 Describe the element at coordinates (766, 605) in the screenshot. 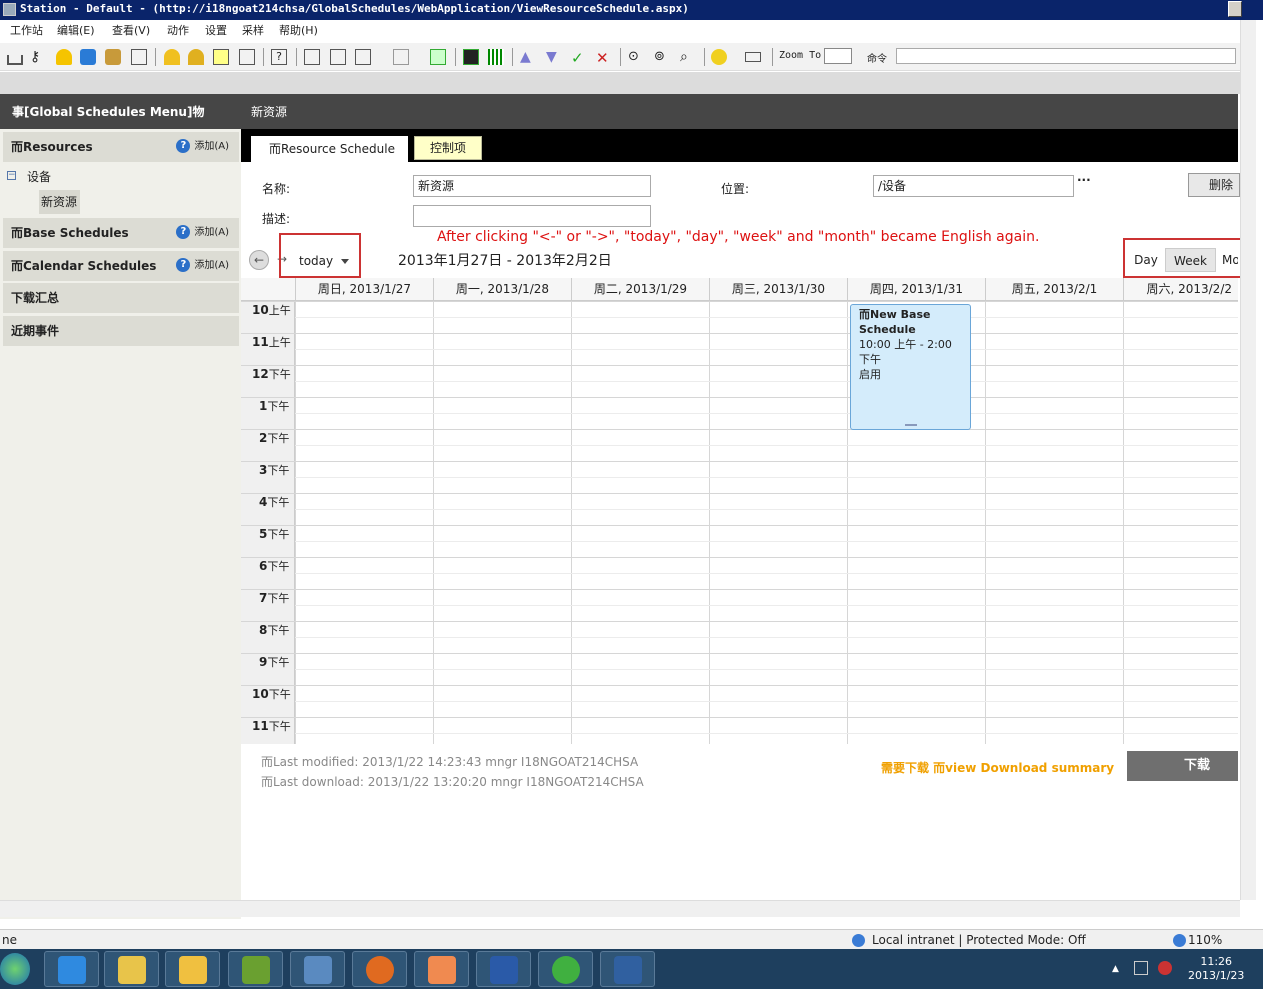

I see `half-hour-line` at that location.